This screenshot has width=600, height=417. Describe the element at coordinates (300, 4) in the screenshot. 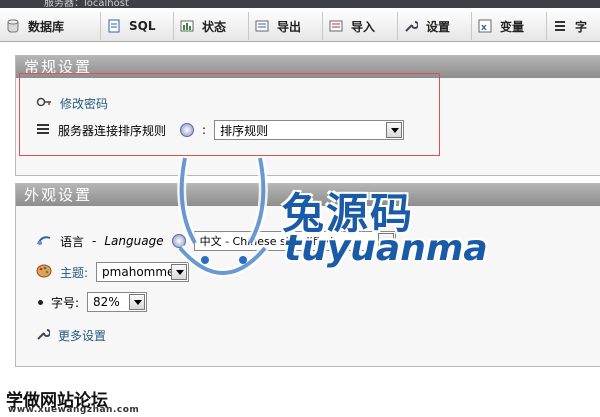

I see `top-strip: 服务器：localhost` at that location.